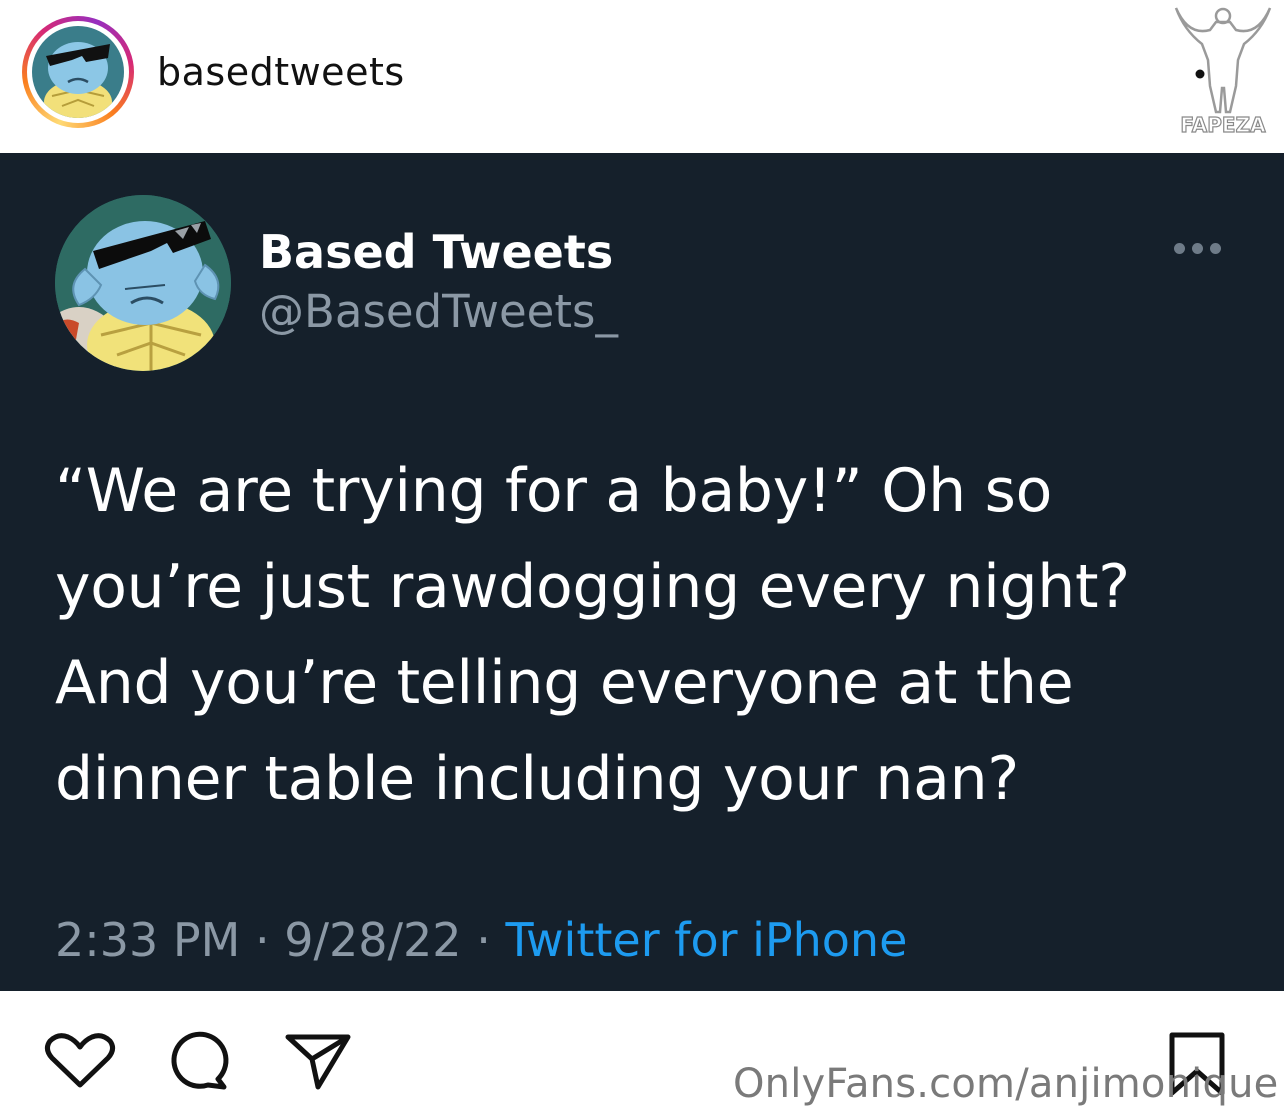 The height and width of the screenshot is (1120, 1284). I want to click on profile-avatar-story-ring, so click(78, 72).